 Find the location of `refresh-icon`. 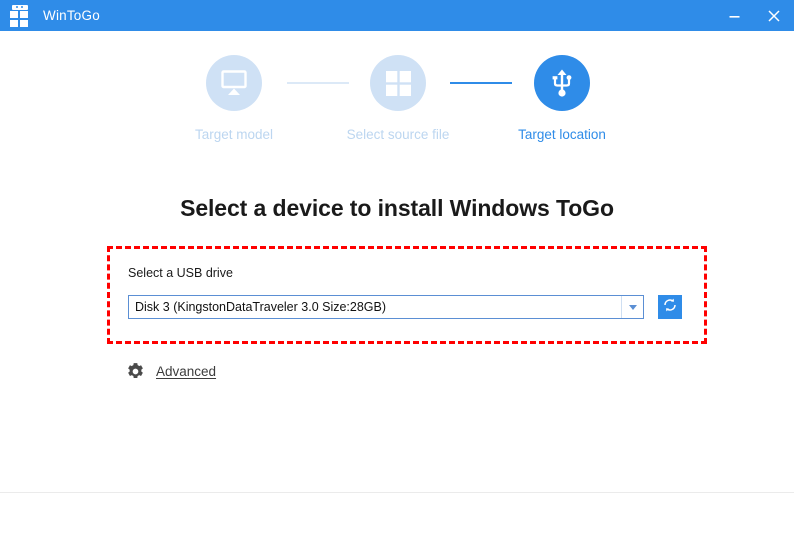

refresh-icon is located at coordinates (670, 307).